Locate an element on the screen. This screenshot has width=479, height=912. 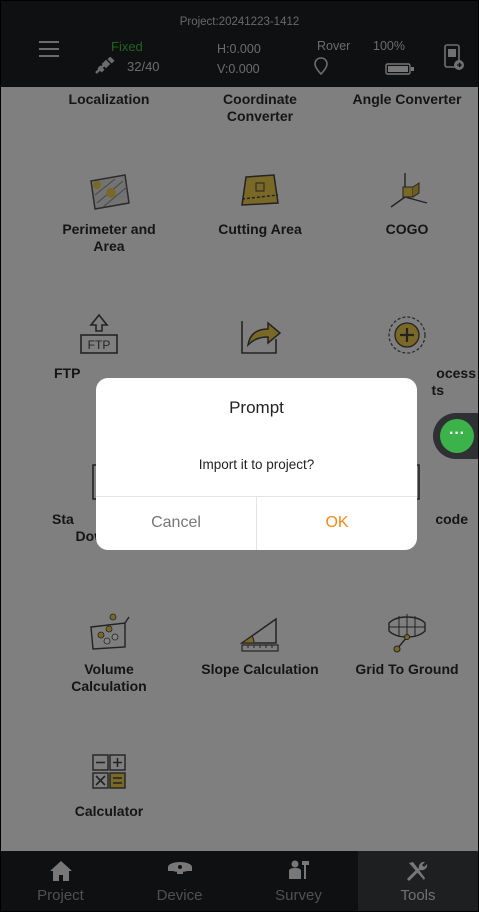
cancel-button: Cancel is located at coordinates (176, 523).